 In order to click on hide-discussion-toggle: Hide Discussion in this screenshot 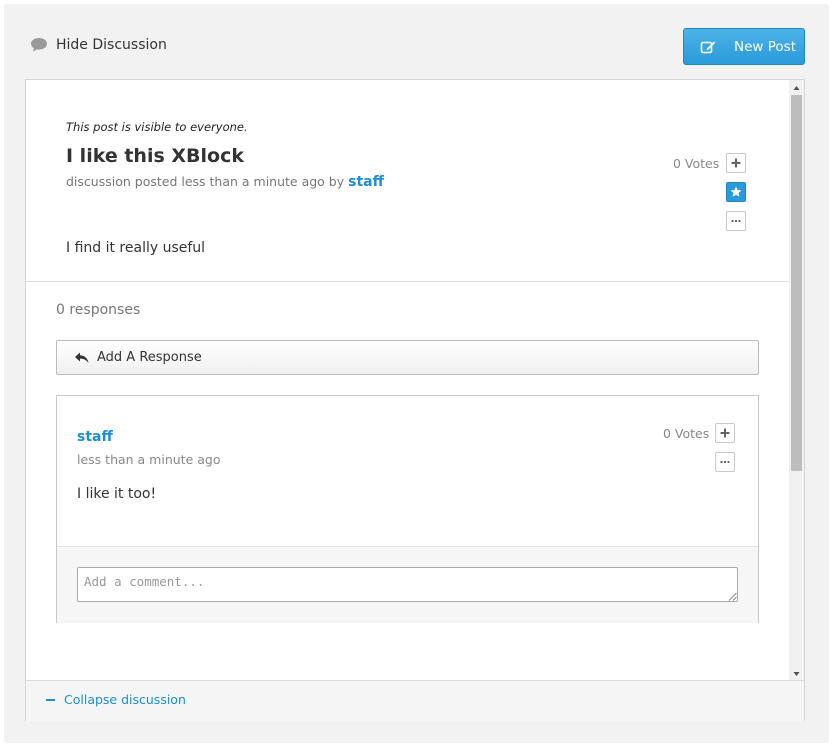, I will do `click(98, 45)`.